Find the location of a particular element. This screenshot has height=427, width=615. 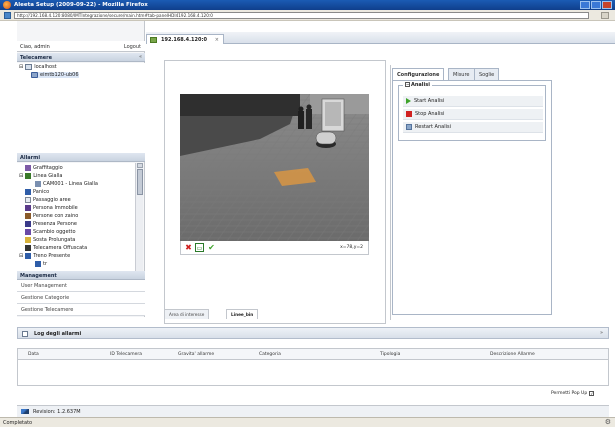

log-panel-header: Log degli allarmi » is located at coordinates (313, 333).